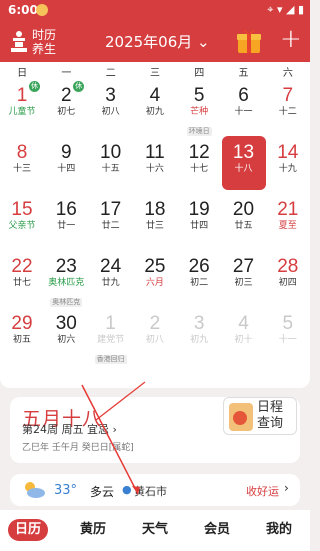  I want to click on weekday-fri: 五, so click(243, 73).